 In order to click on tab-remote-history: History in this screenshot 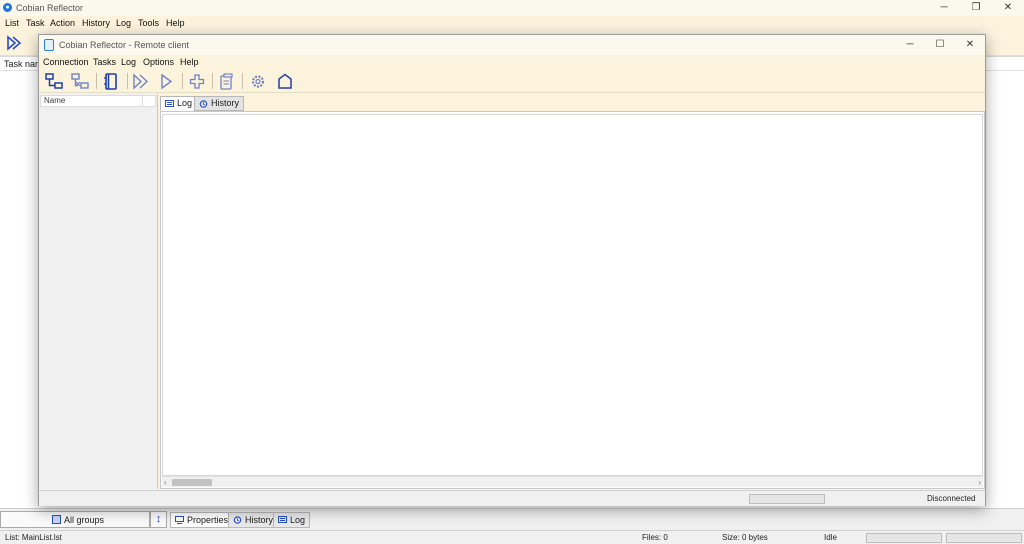, I will do `click(219, 103)`.